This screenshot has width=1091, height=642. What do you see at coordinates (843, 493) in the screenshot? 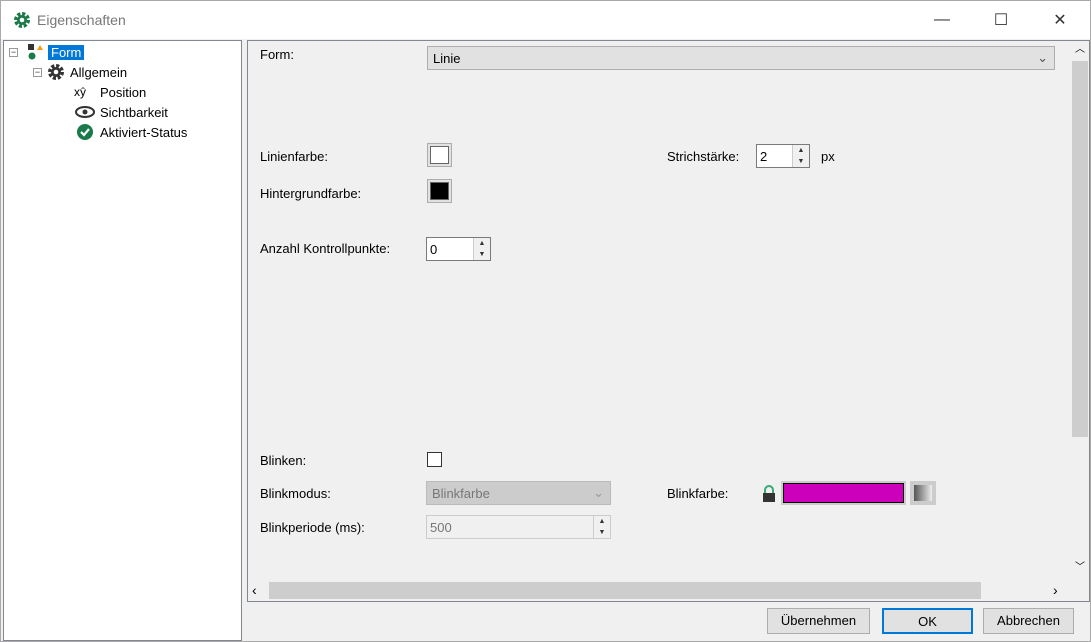
I see `blinkfarbe-swatch` at bounding box center [843, 493].